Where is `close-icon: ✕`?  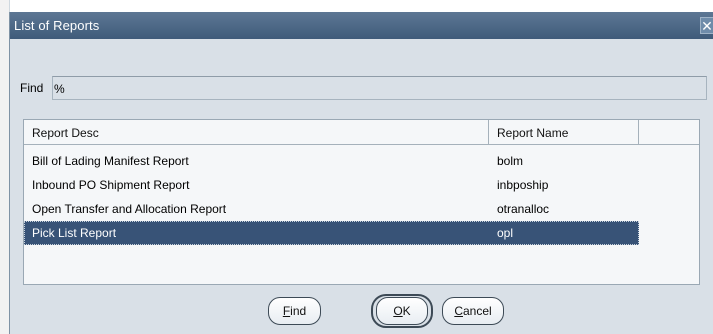 close-icon: ✕ is located at coordinates (706, 25).